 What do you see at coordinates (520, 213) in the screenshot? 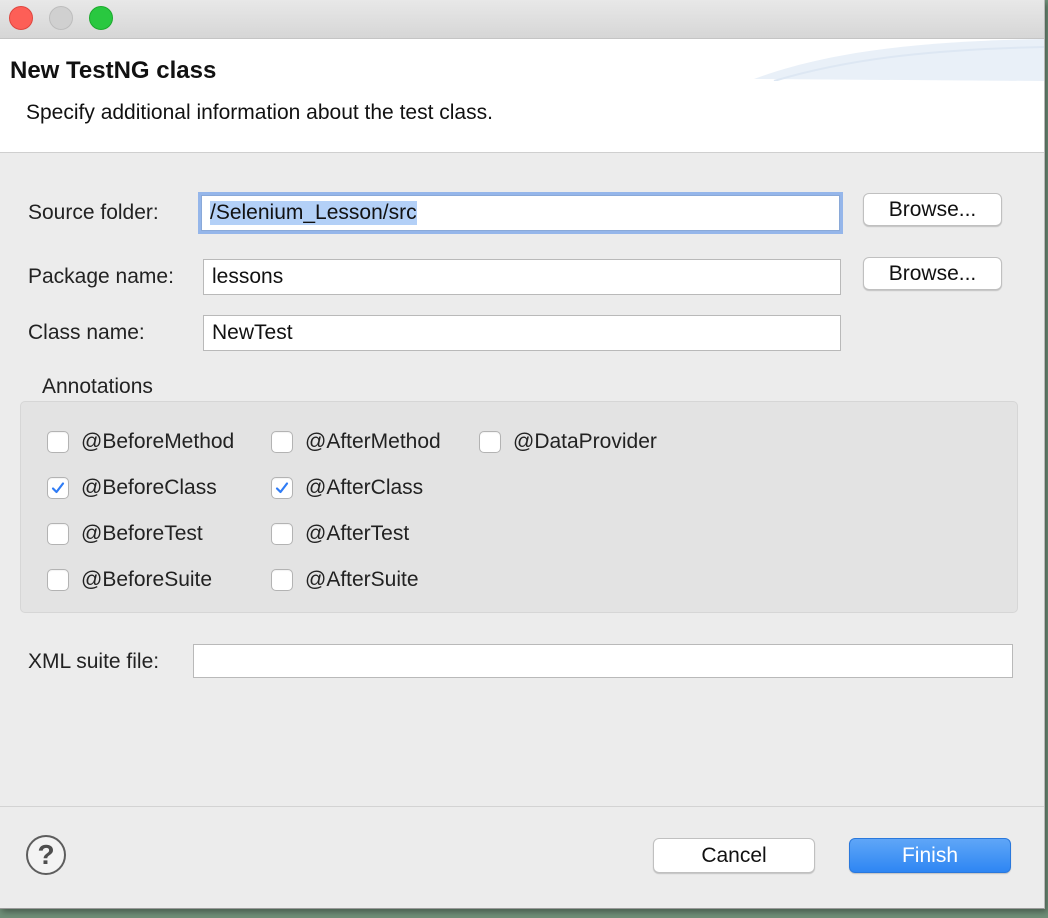
I see `source-folder-field: /Selenium_Lesson/src` at bounding box center [520, 213].